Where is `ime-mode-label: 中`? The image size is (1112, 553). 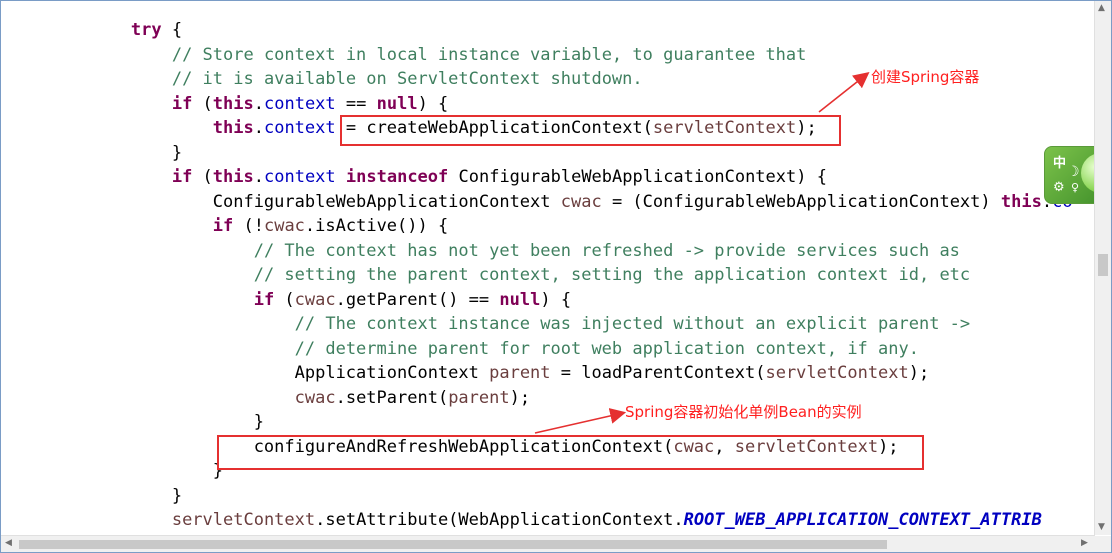 ime-mode-label: 中 is located at coordinates (1059, 161).